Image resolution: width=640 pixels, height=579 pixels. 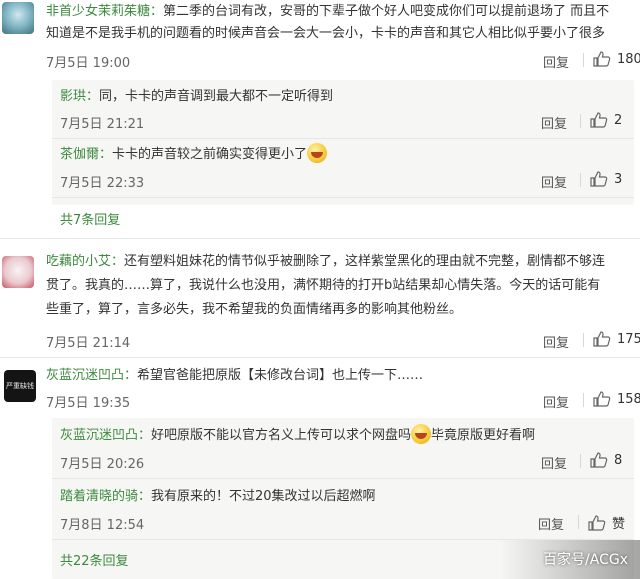 What do you see at coordinates (618, 460) in the screenshot?
I see `like-count: 8` at bounding box center [618, 460].